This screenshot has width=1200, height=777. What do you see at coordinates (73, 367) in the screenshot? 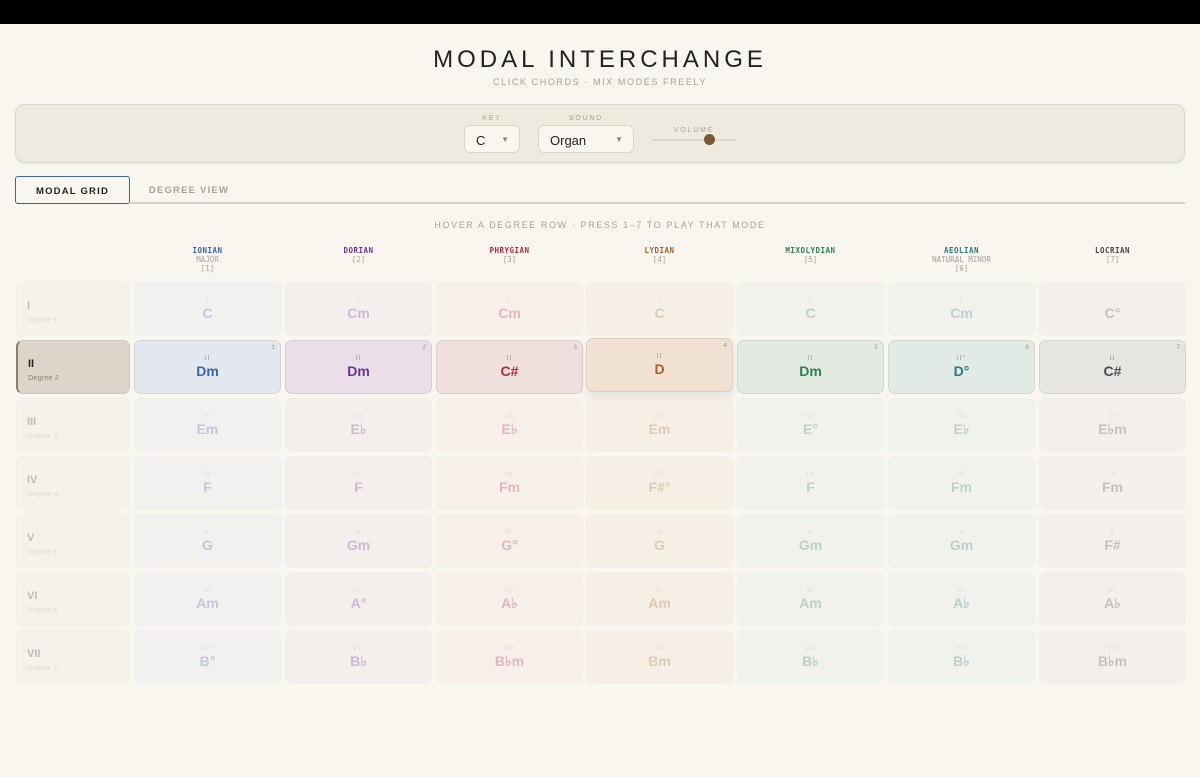
I see `degree-row-label: II Degree 2` at bounding box center [73, 367].